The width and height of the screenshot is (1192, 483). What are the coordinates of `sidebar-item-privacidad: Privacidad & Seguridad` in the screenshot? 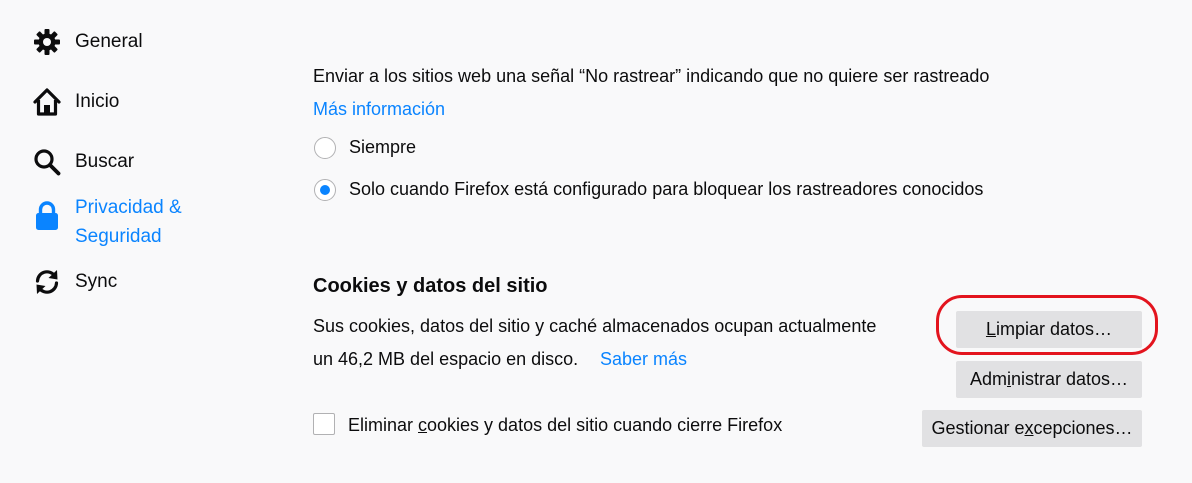 It's located at (123, 222).